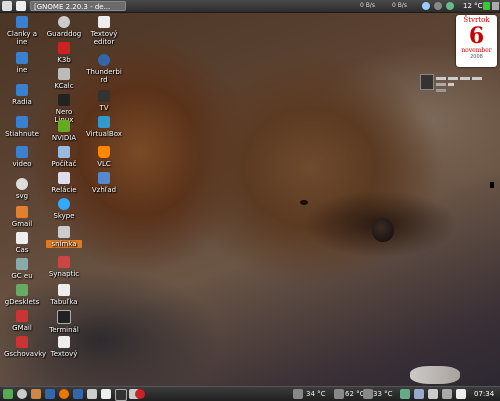 This screenshot has height=401, width=500. I want to click on desktop-icon-gmail: Gmail, so click(22, 217).